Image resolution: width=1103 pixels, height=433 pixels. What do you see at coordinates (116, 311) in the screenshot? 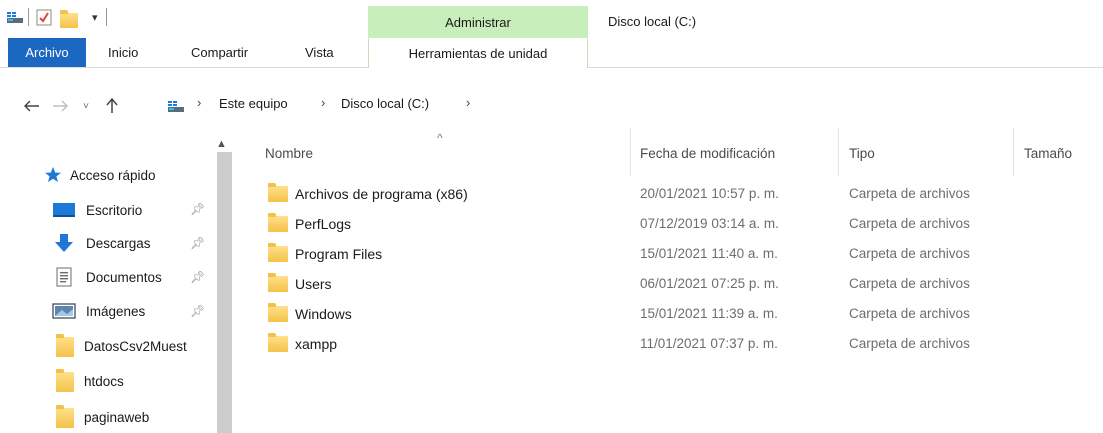
I see `nav-item-label: Imágenes` at bounding box center [116, 311].